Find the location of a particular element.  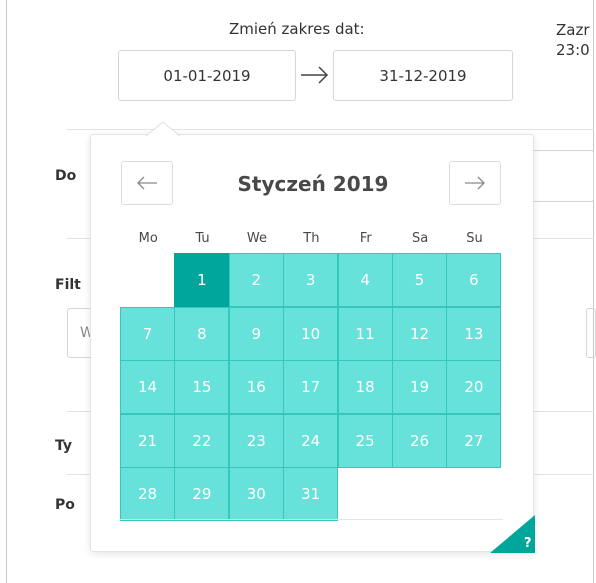

right-arrow-icon is located at coordinates (475, 183).